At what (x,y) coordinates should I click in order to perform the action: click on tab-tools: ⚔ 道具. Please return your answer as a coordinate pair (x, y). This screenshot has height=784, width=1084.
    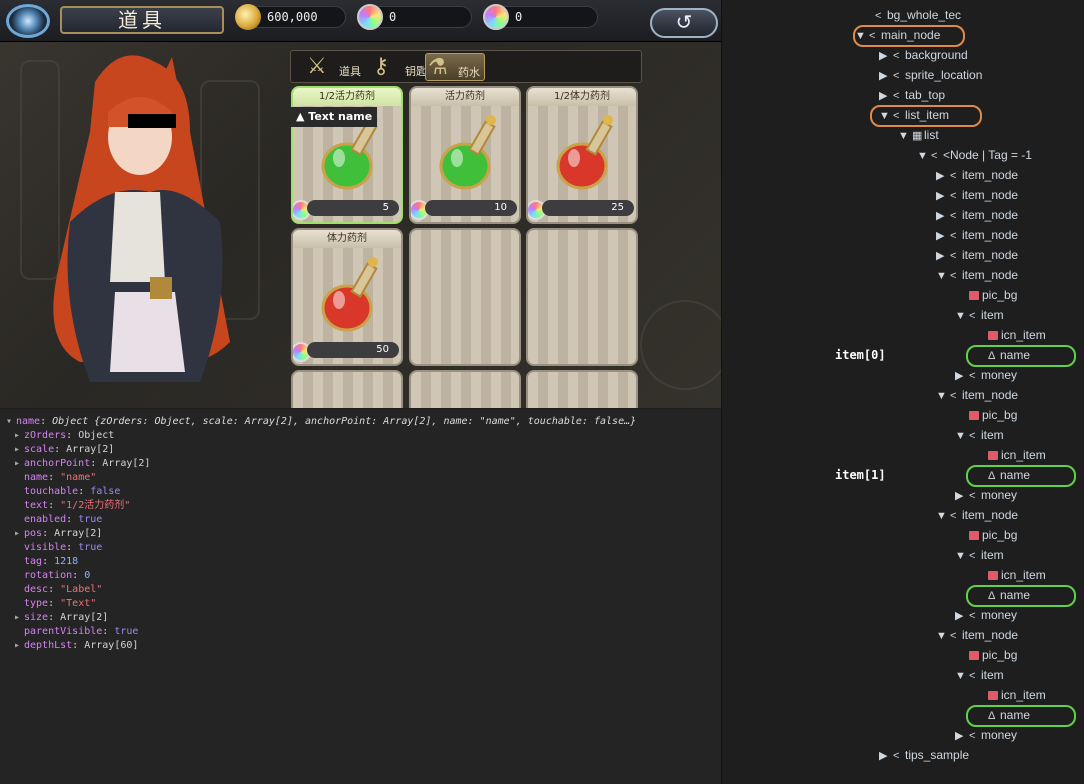
    Looking at the image, I should click on (335, 67).